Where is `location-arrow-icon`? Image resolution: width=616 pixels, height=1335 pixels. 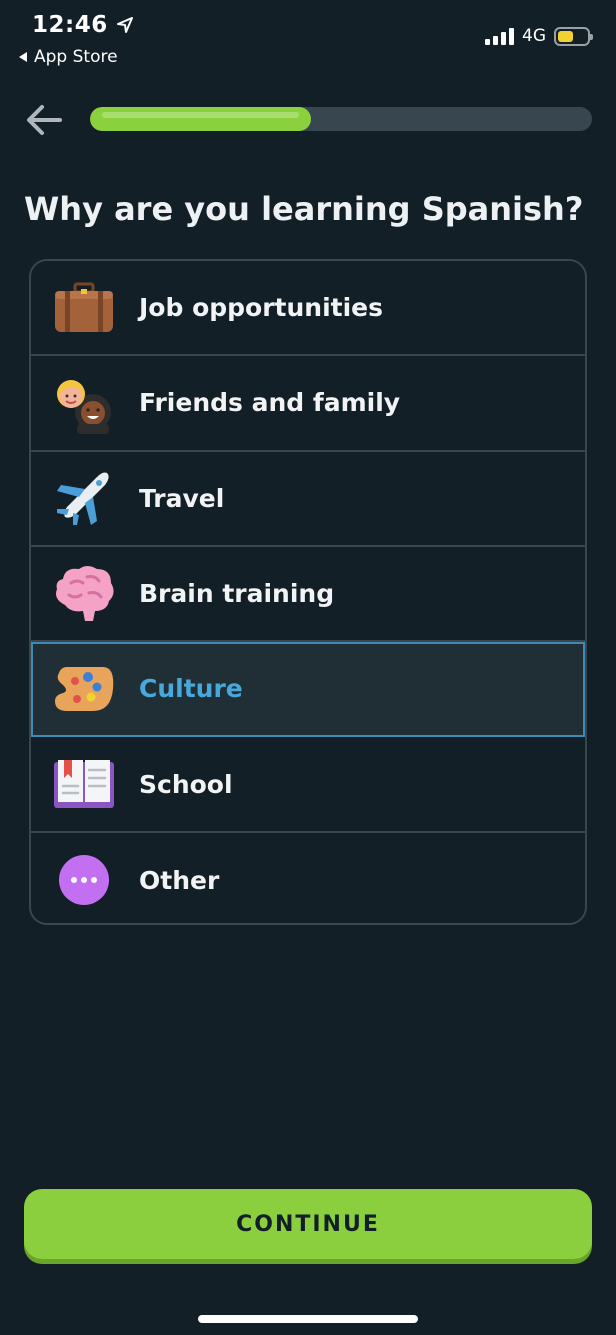 location-arrow-icon is located at coordinates (124, 25).